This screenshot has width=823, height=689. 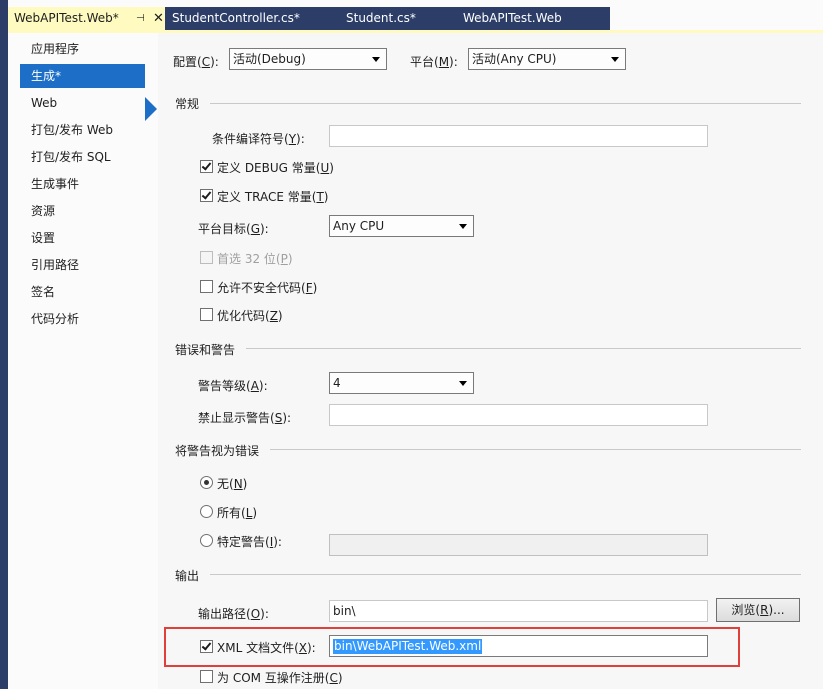 I want to click on sidebar-item-build-events: 生成事件, so click(x=82, y=184).